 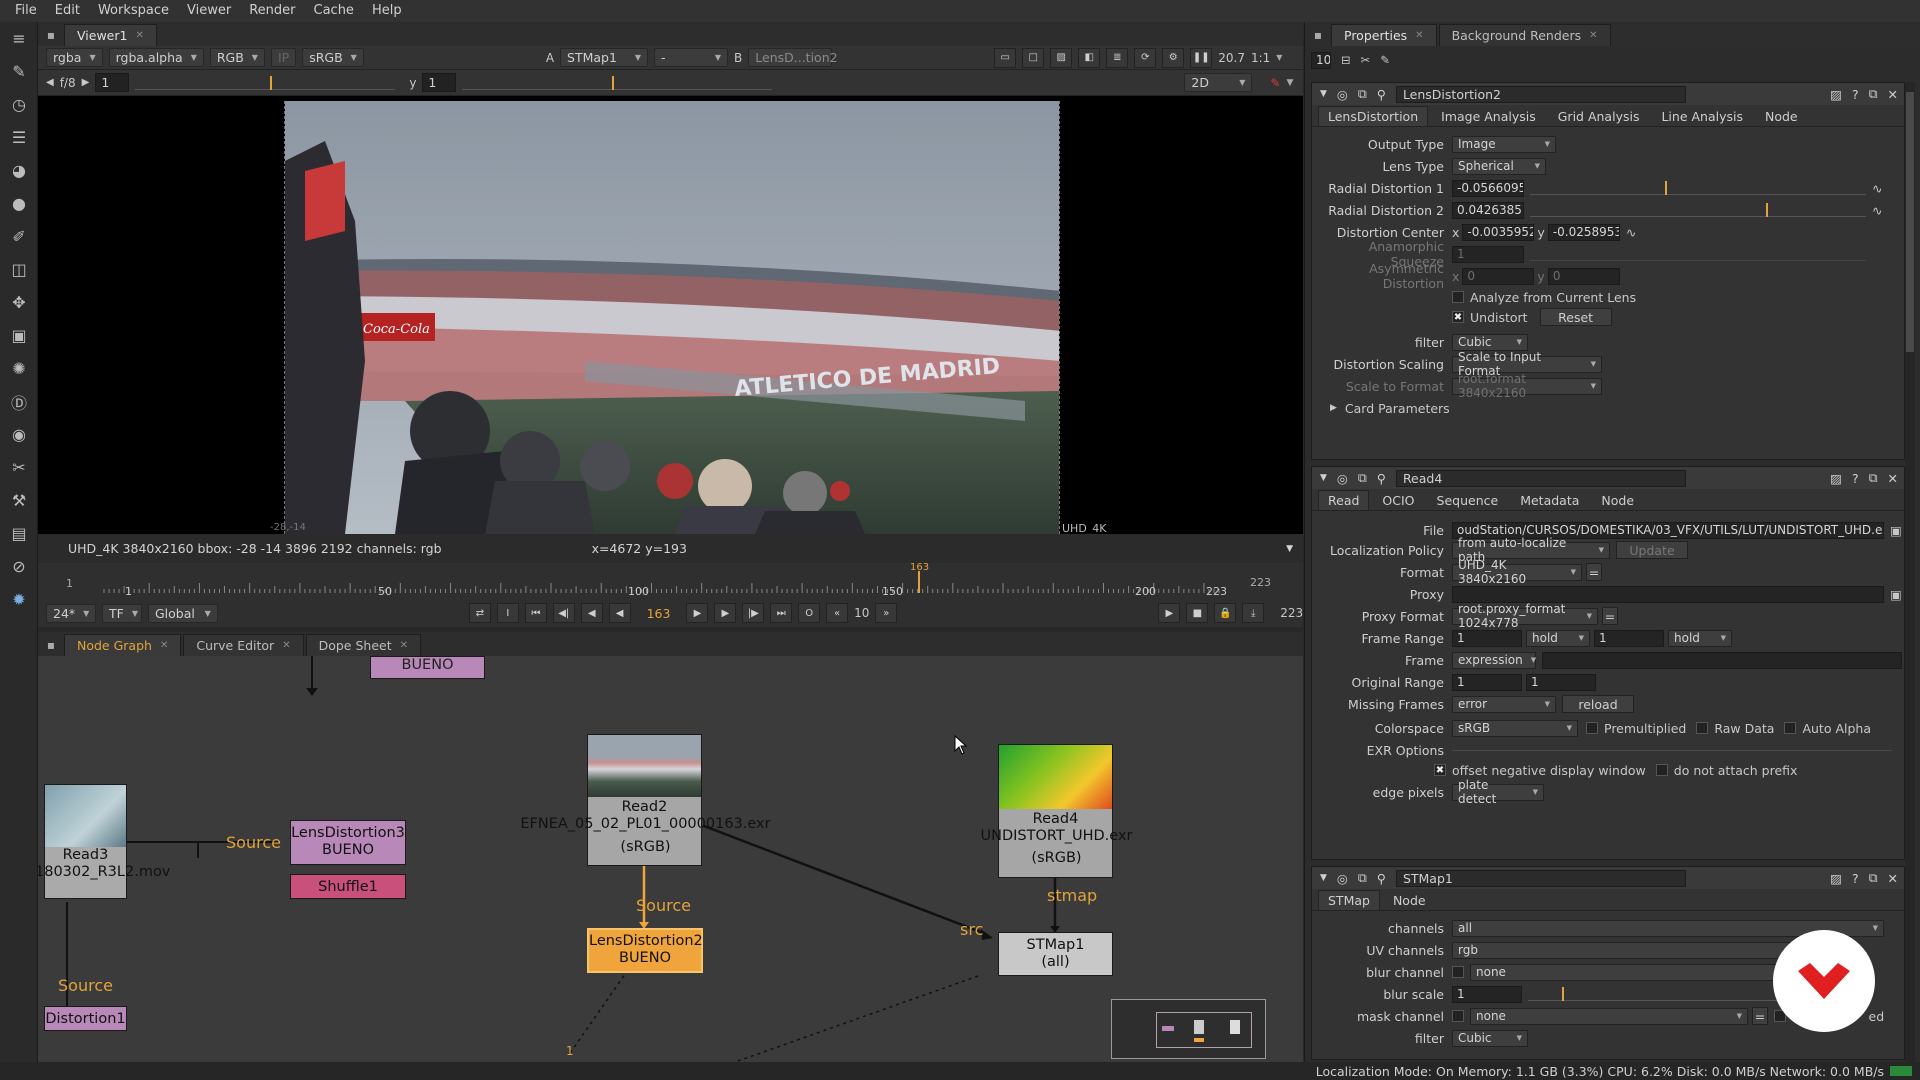 What do you see at coordinates (19, 203) in the screenshot?
I see `filter-tool-icon: ●` at bounding box center [19, 203].